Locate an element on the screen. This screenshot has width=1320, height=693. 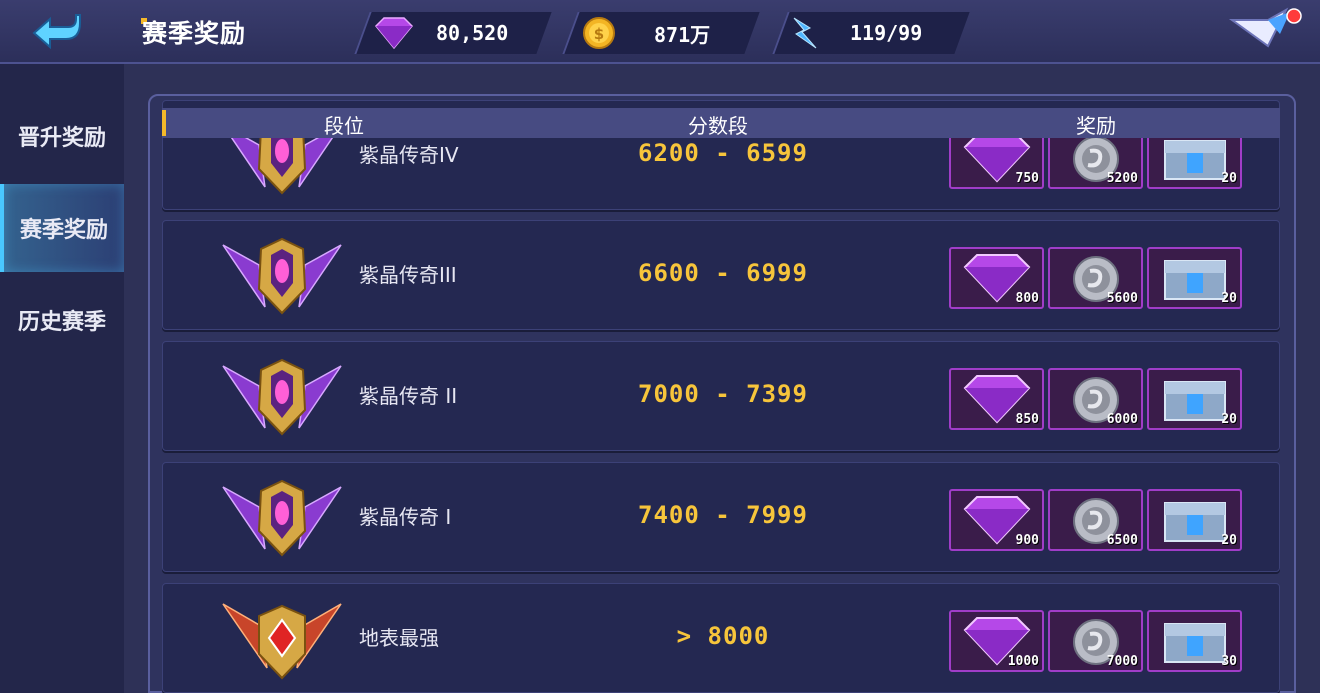
gold-coin-icon: $ is located at coordinates (599, 33).